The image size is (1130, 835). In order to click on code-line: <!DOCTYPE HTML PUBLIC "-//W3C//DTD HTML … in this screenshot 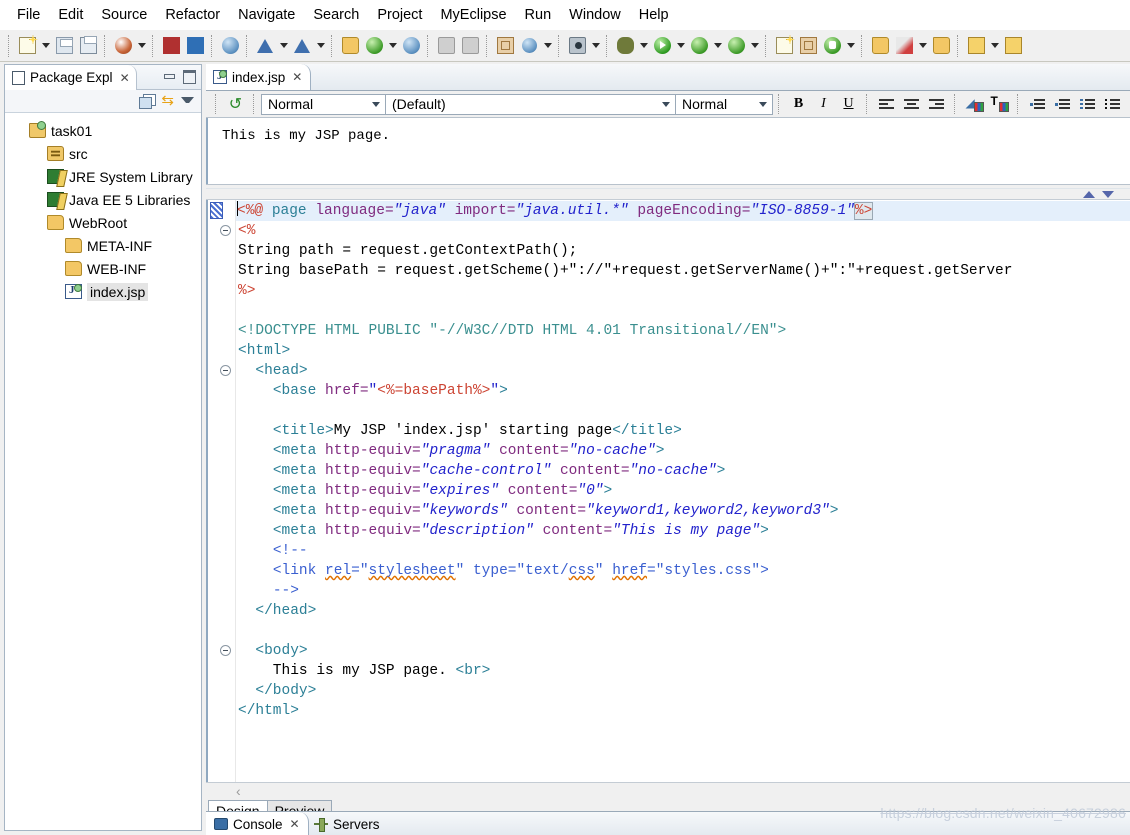, I will do `click(683, 331)`.